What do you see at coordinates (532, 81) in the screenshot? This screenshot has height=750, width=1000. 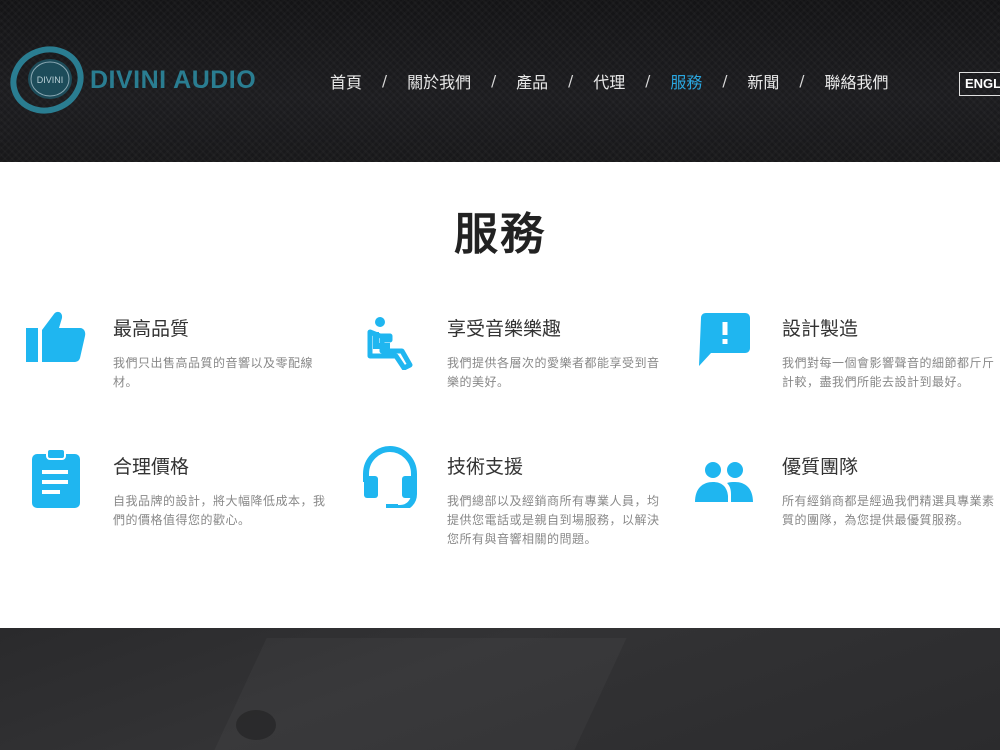 I see `nav-item-products: 產品` at bounding box center [532, 81].